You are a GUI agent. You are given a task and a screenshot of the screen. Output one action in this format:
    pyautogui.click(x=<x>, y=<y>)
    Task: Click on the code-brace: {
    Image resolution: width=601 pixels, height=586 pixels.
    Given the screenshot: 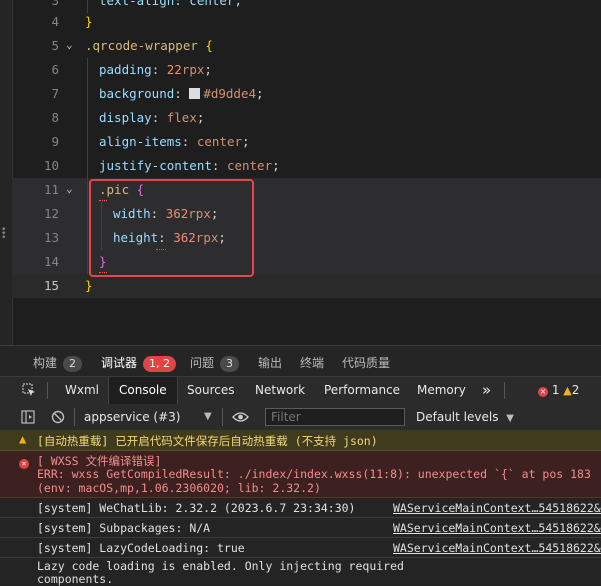 What is the action you would take?
    pyautogui.click(x=209, y=45)
    